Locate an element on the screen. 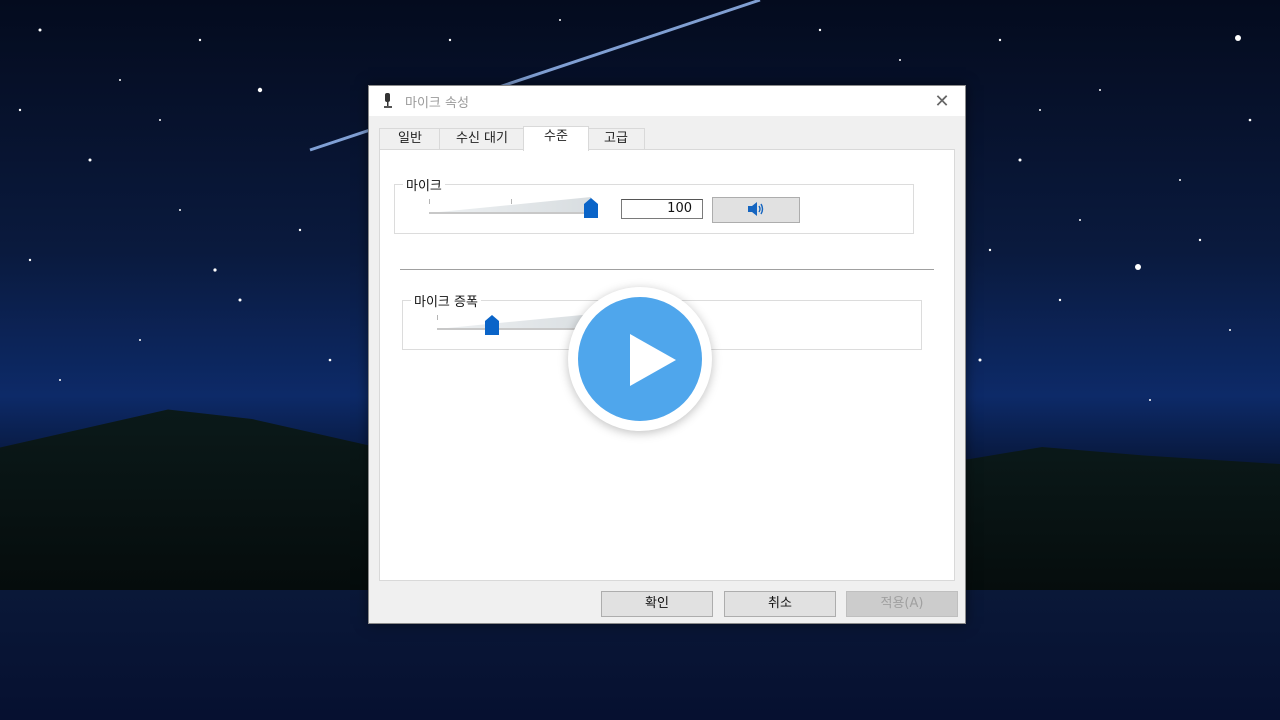 This screenshot has width=1280, height=720. microphone-level-group: 마이크 100 is located at coordinates (654, 204).